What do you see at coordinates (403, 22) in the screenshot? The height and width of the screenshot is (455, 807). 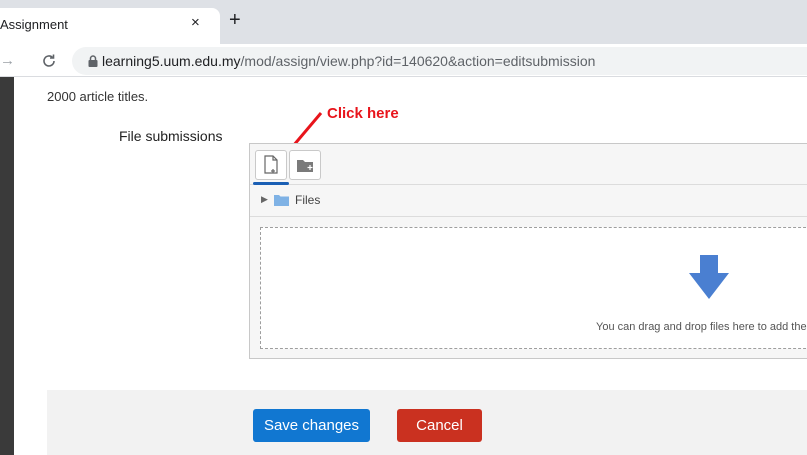 I see `browser-tabstrip: Assignment × +` at bounding box center [403, 22].